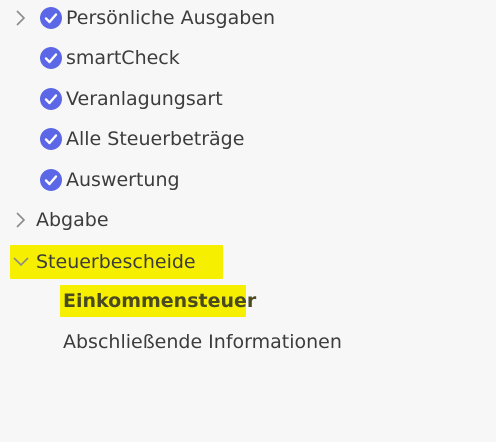  I want to click on nav-item-label: Auswertung, so click(123, 180).